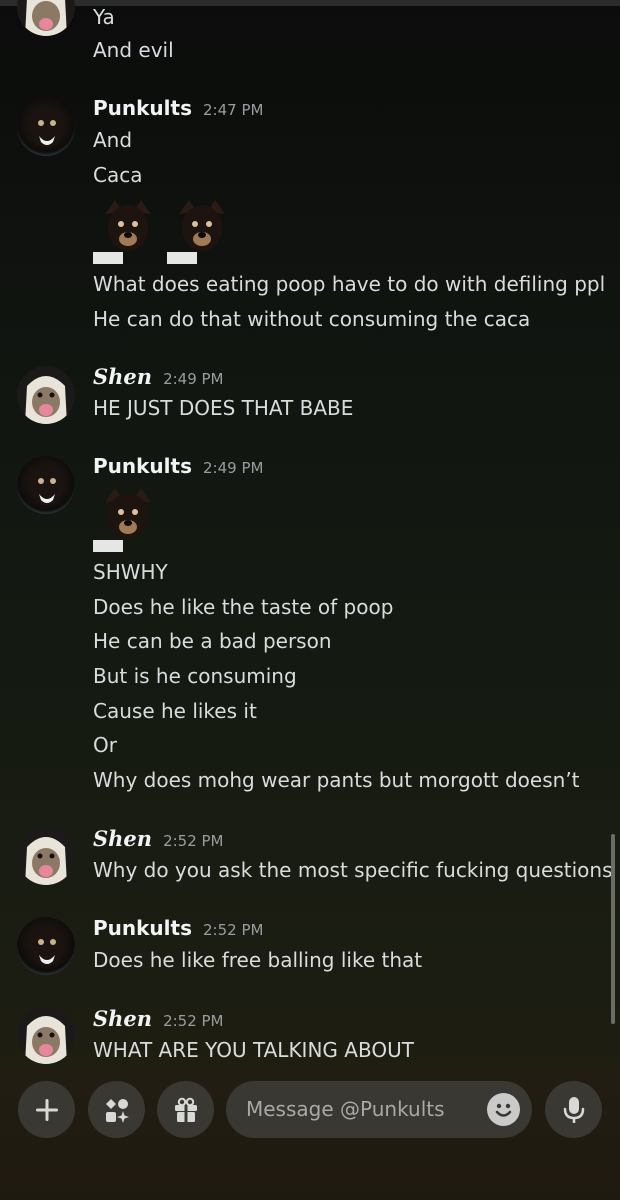  I want to click on message-header: Punkults 2:52 PM, so click(178, 928).